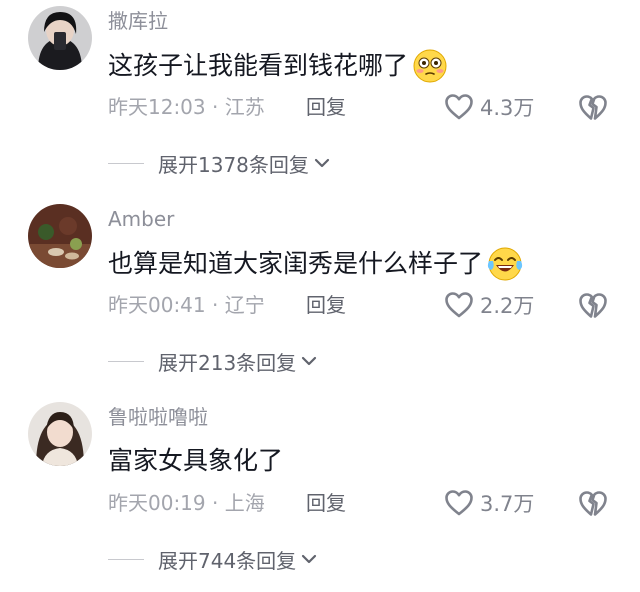 The width and height of the screenshot is (640, 592). I want to click on comment-text: 富家女具象化了, so click(195, 461).